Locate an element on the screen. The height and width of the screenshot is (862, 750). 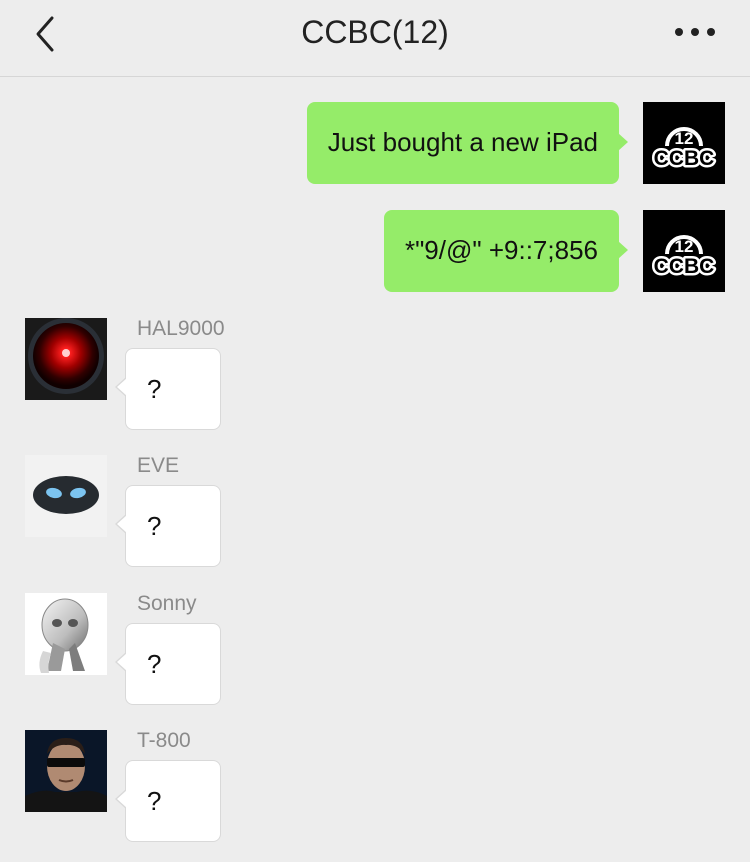
hal9000-eye-icon is located at coordinates (66, 359).